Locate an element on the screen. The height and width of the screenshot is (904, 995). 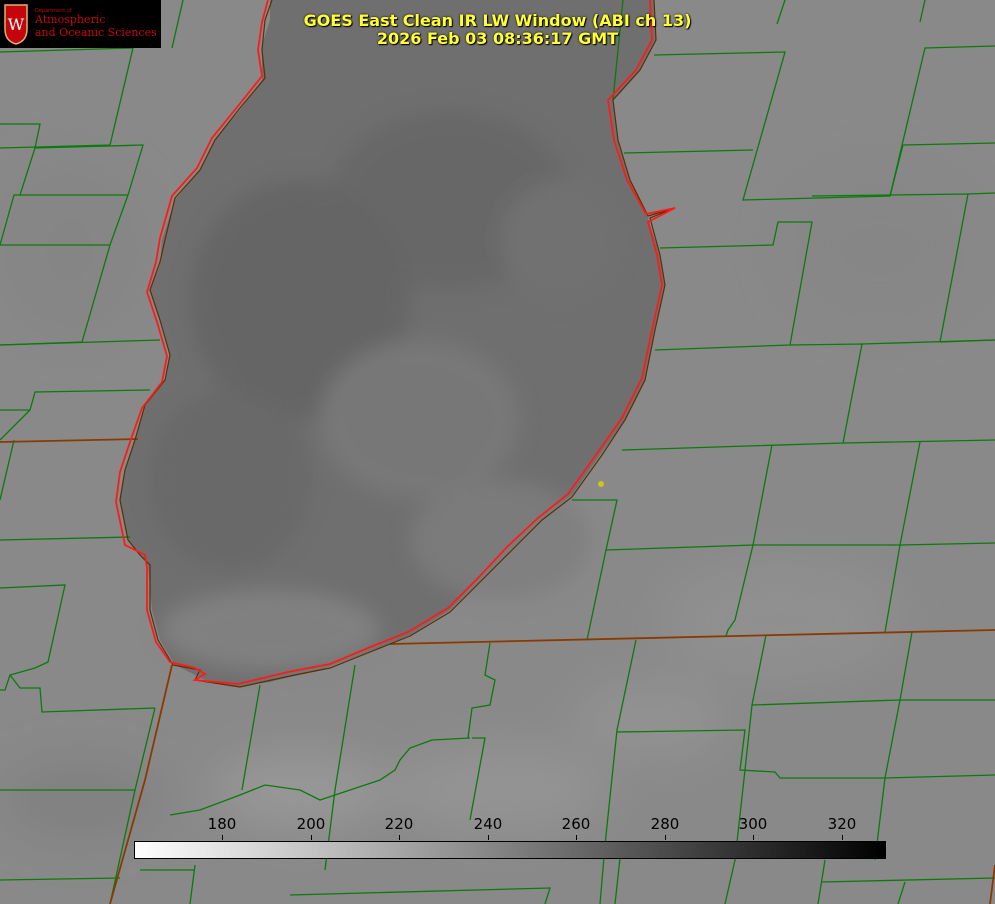
colorbar is located at coordinates (510, 850).